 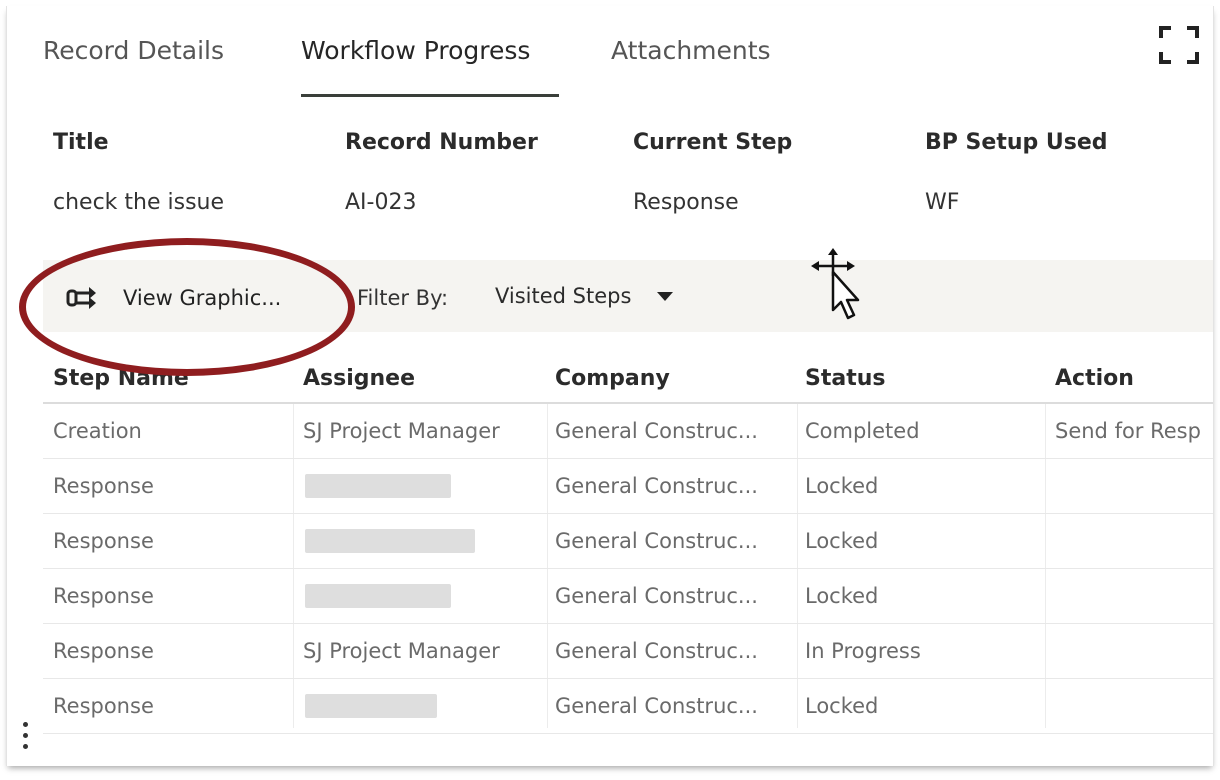 I want to click on column-header-company: Company, so click(x=612, y=378).